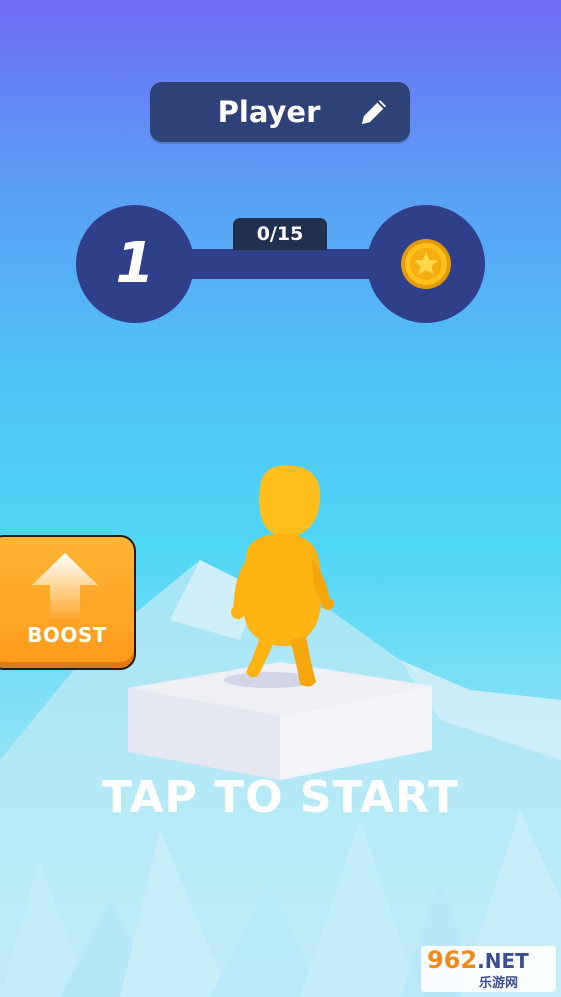 This screenshot has width=561, height=997. I want to click on watermark-logo: 962.NET, so click(478, 960).